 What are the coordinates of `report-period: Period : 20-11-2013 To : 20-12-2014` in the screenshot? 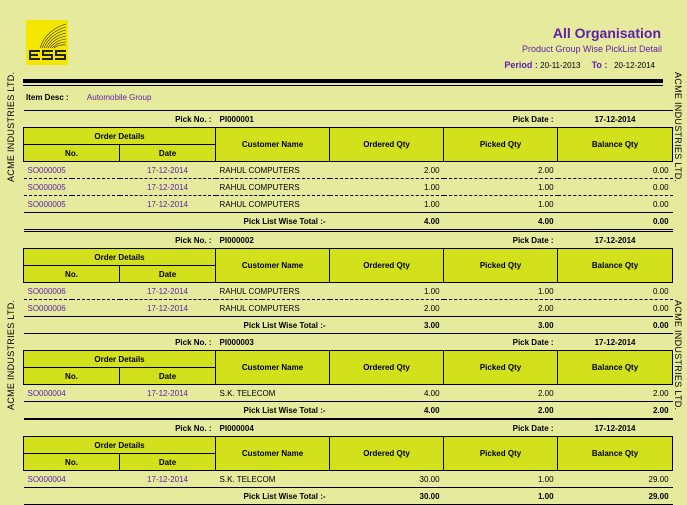 It's located at (579, 65).